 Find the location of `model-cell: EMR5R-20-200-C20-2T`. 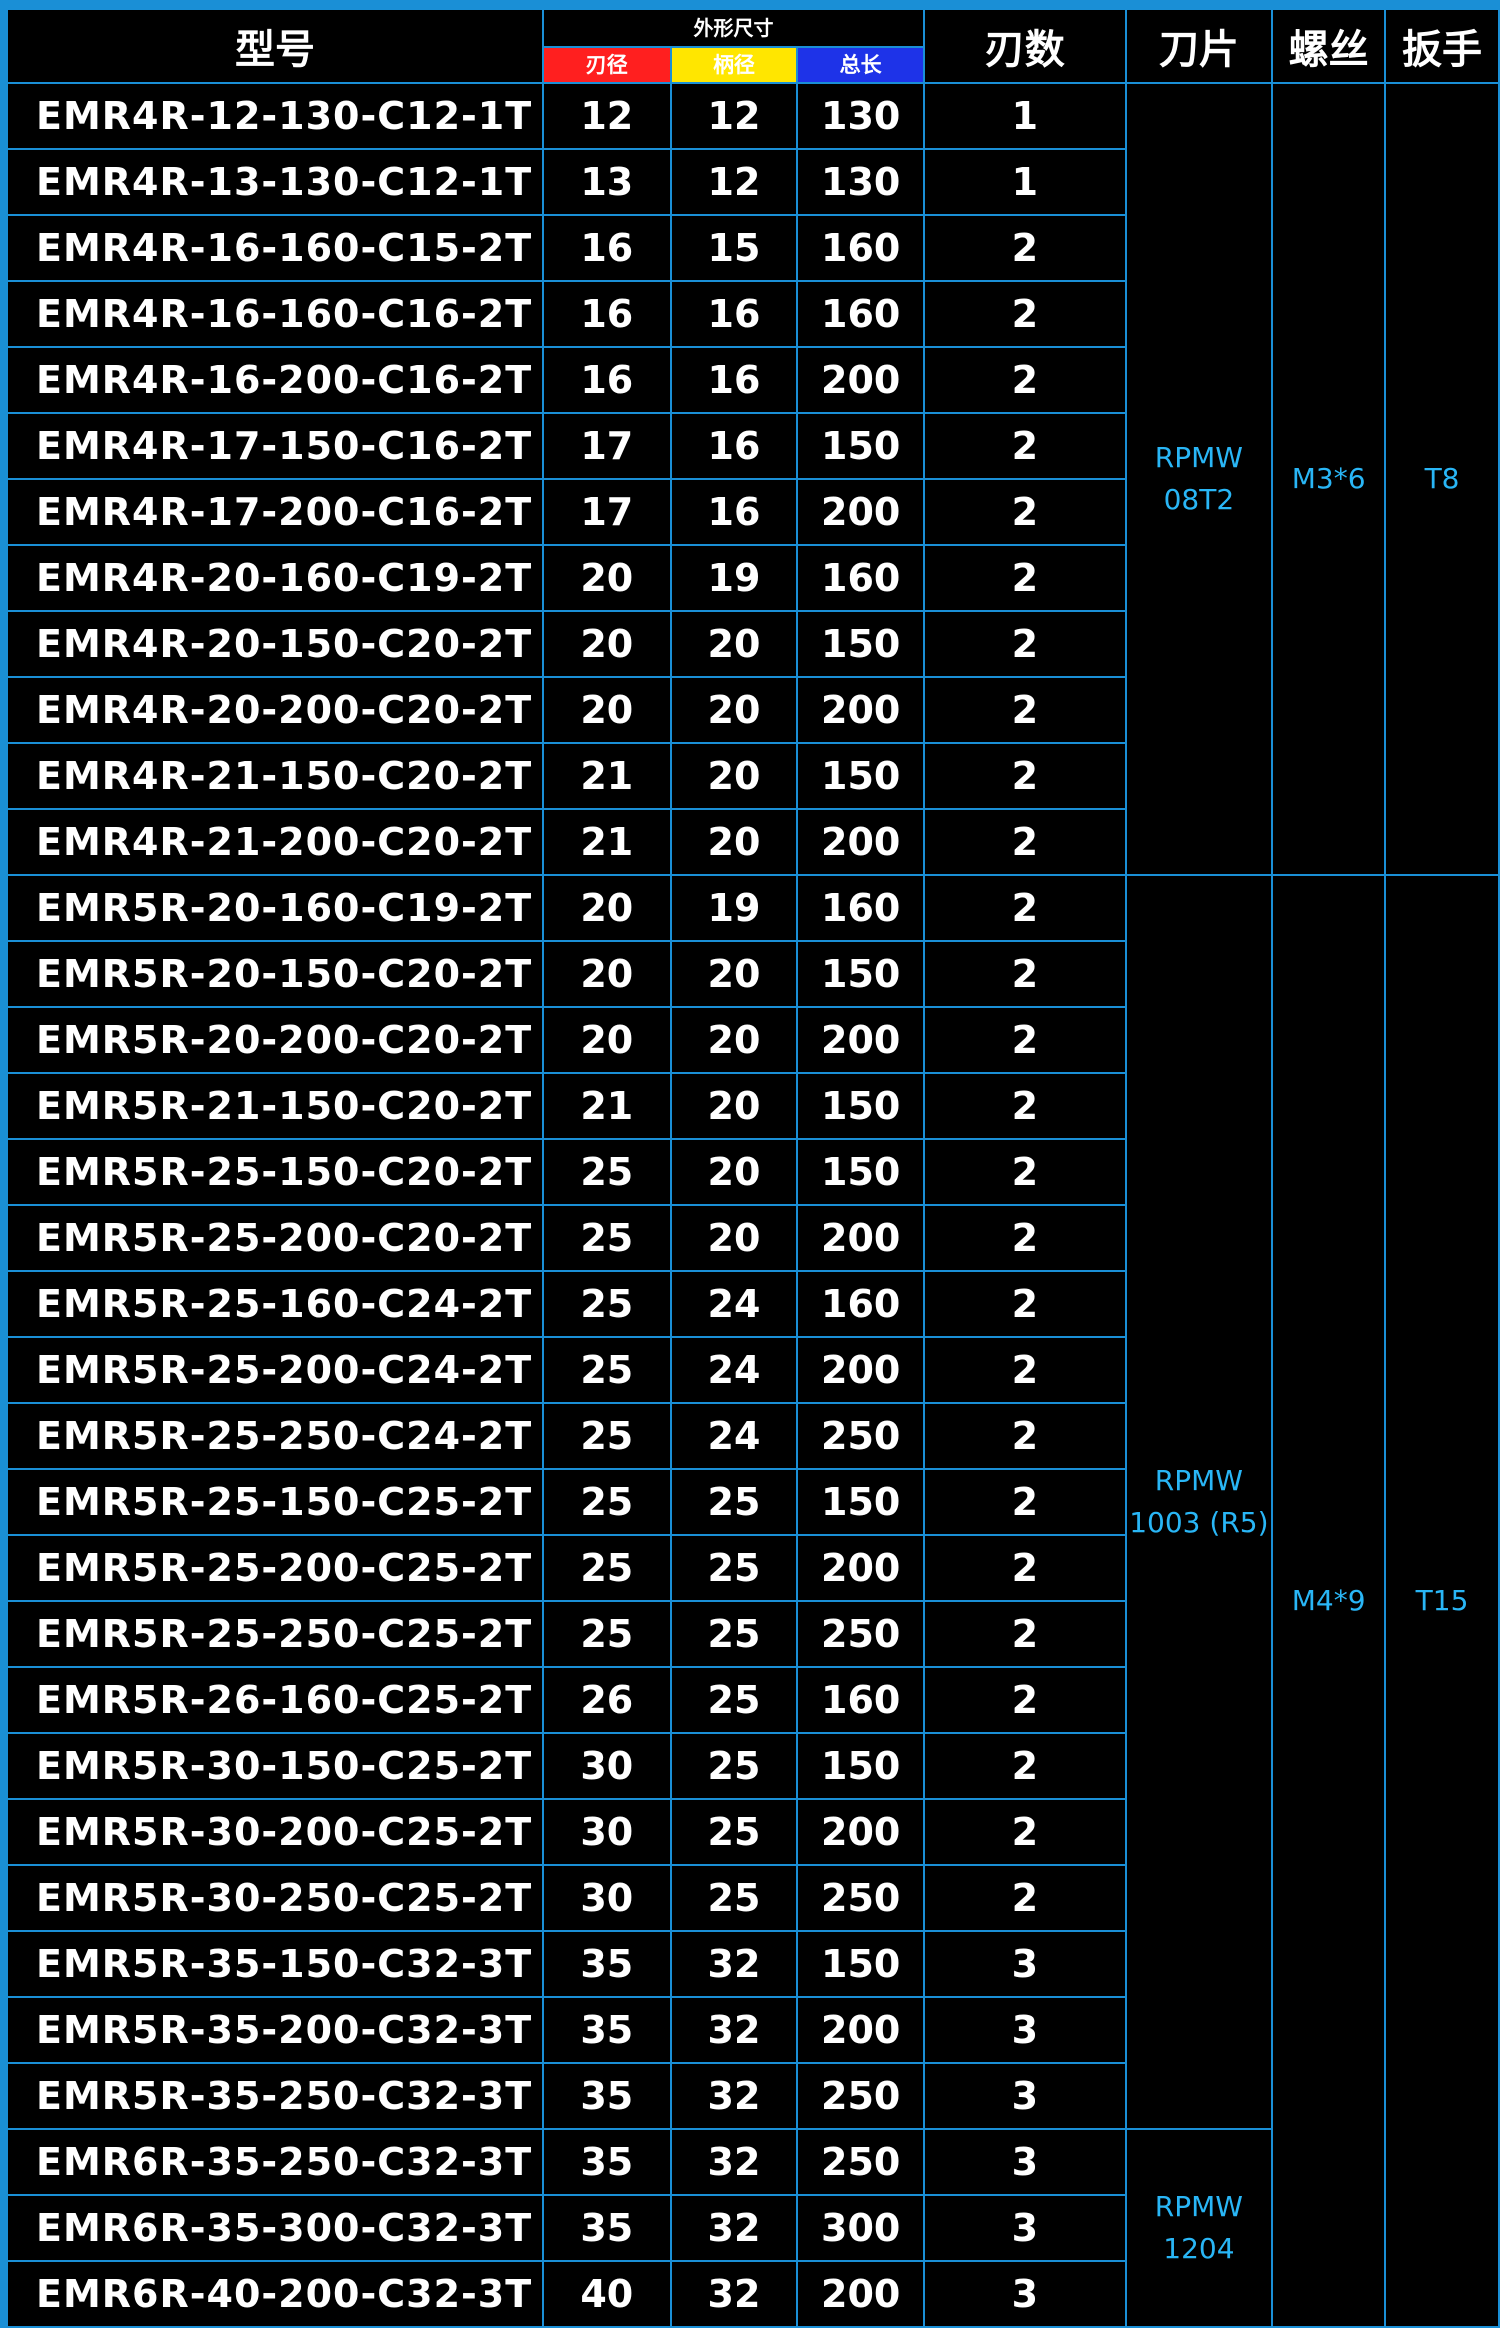

model-cell: EMR5R-20-200-C20-2T is located at coordinates (275, 1040).